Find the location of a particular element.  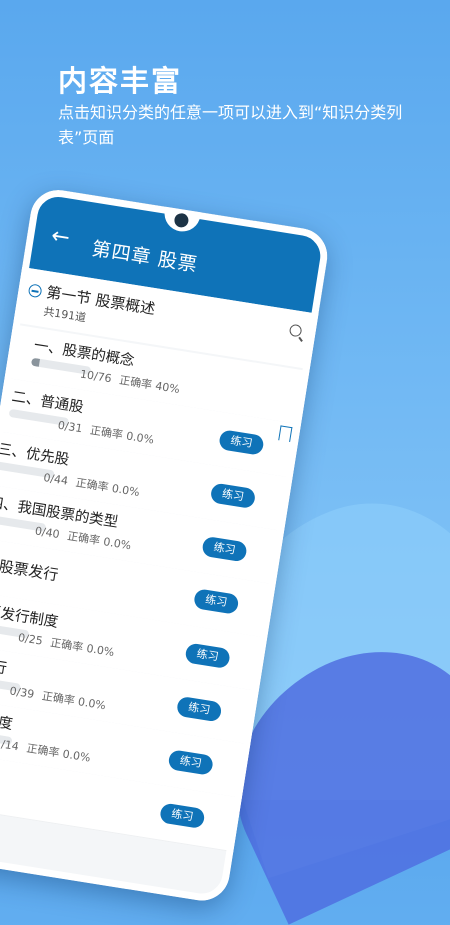

progress-count: 0/44 is located at coordinates (55, 479).